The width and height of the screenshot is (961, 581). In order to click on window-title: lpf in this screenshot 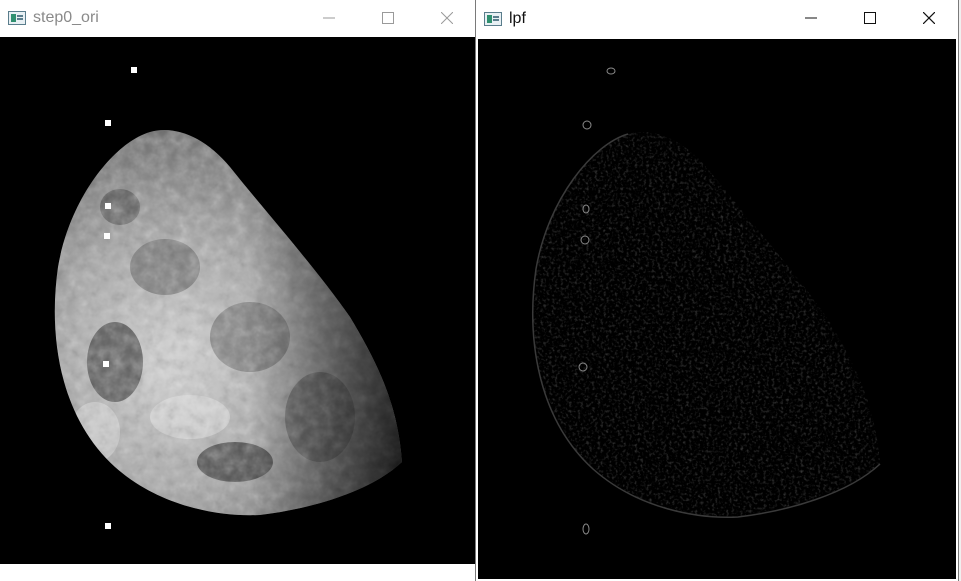, I will do `click(517, 18)`.